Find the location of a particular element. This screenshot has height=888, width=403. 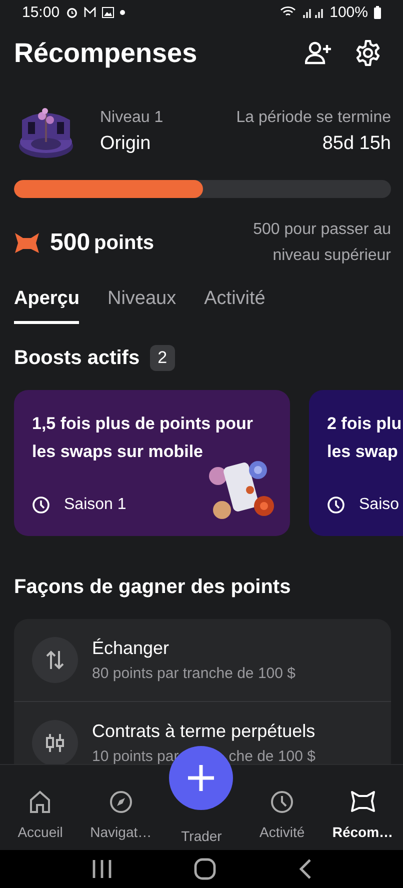

add-person-icon is located at coordinates (319, 53).